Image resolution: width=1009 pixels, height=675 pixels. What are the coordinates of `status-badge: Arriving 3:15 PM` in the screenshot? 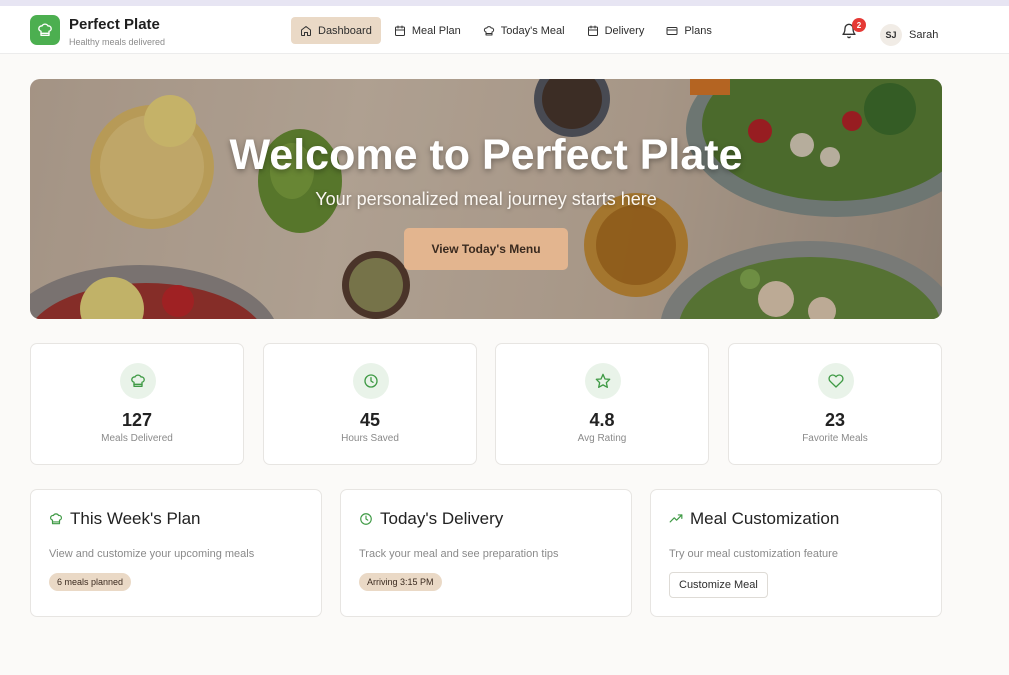 It's located at (400, 582).